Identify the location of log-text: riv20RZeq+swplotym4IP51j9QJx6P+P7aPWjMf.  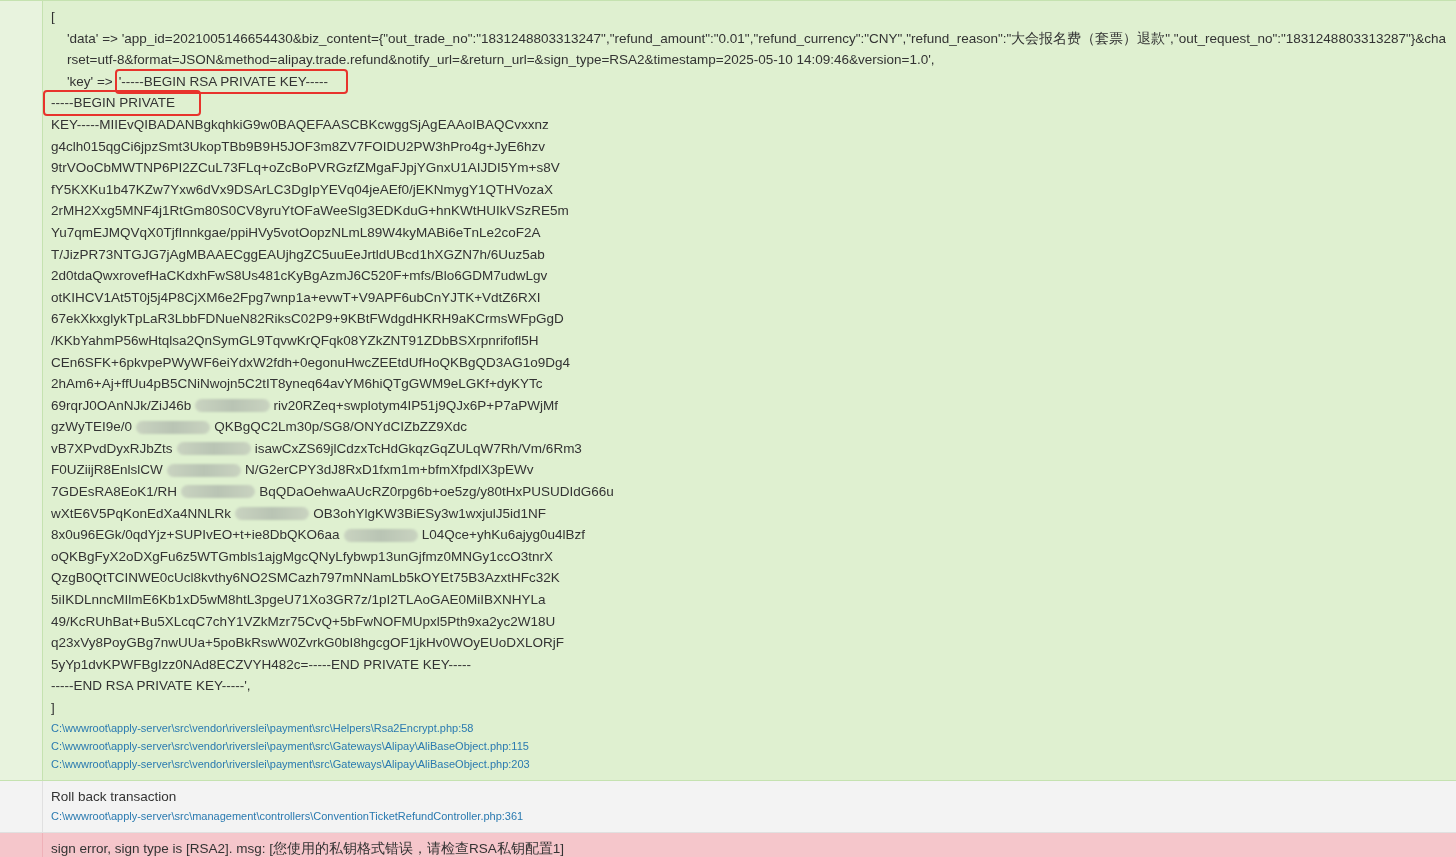
(415, 405).